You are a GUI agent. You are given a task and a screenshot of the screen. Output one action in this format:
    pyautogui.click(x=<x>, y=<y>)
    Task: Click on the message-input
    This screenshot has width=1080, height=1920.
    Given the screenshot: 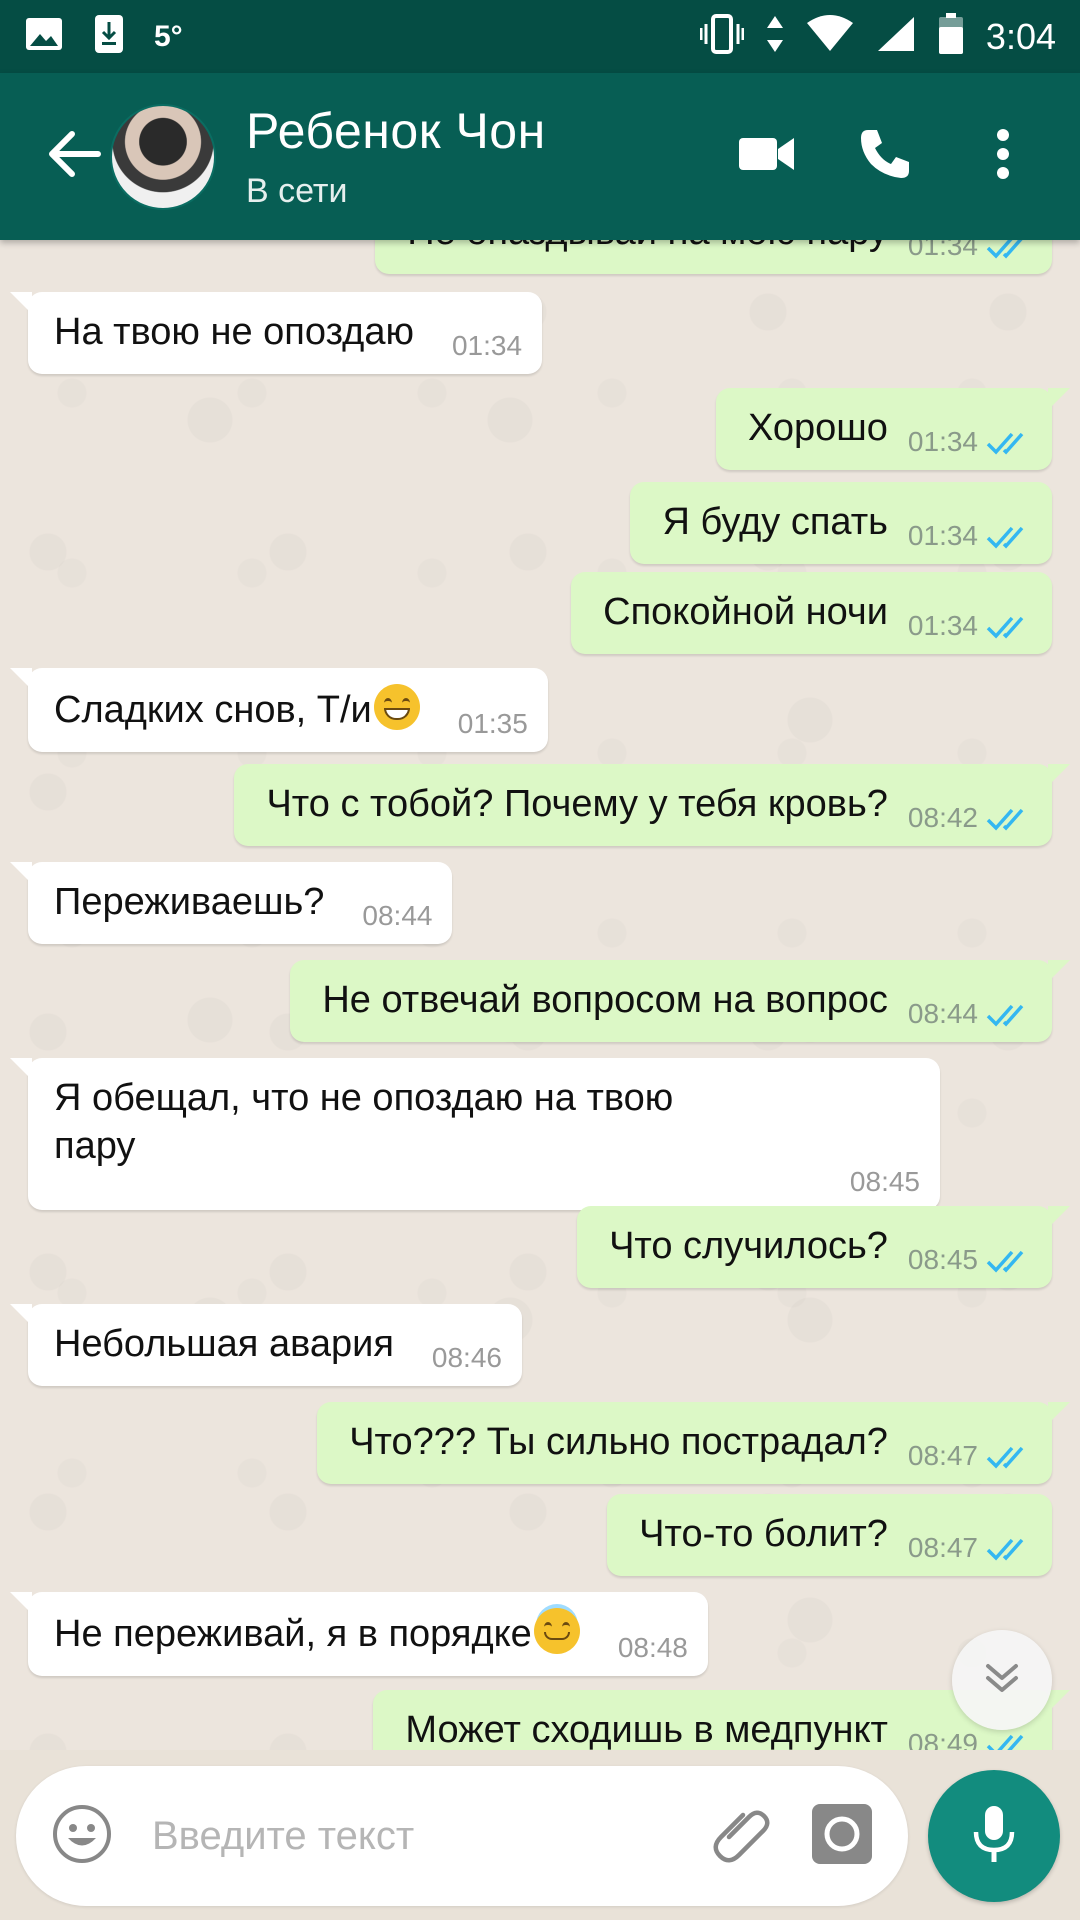 What is the action you would take?
    pyautogui.click(x=427, y=1836)
    